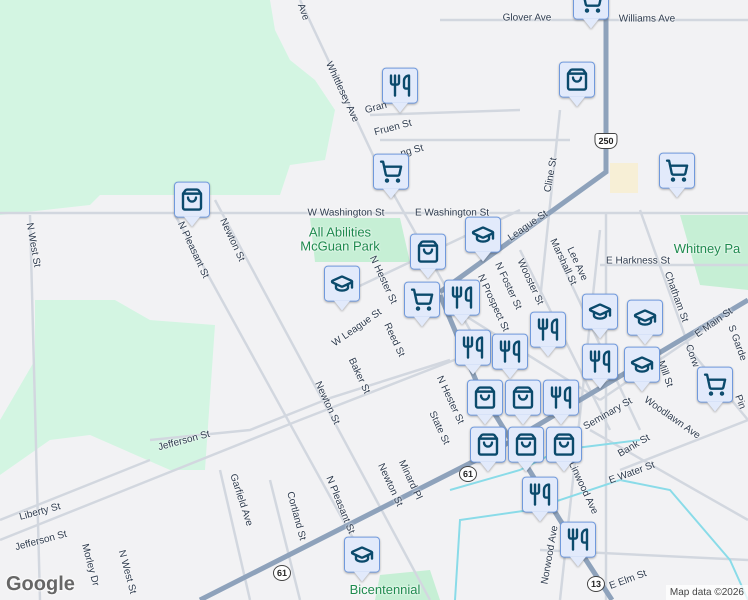 Image resolution: width=748 pixels, height=600 pixels. What do you see at coordinates (638, 261) in the screenshot?
I see `street-label: E Harkness St` at bounding box center [638, 261].